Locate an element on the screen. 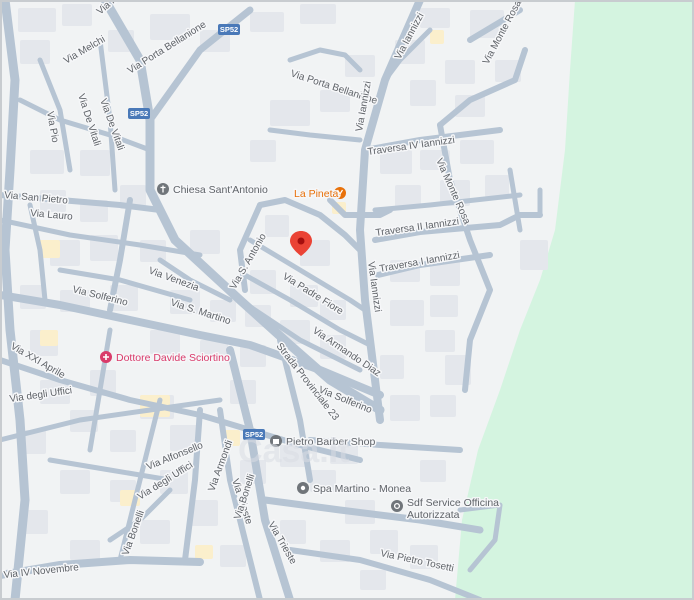 The image size is (694, 600). poi-label: Spa Martino - Monea is located at coordinates (362, 489).